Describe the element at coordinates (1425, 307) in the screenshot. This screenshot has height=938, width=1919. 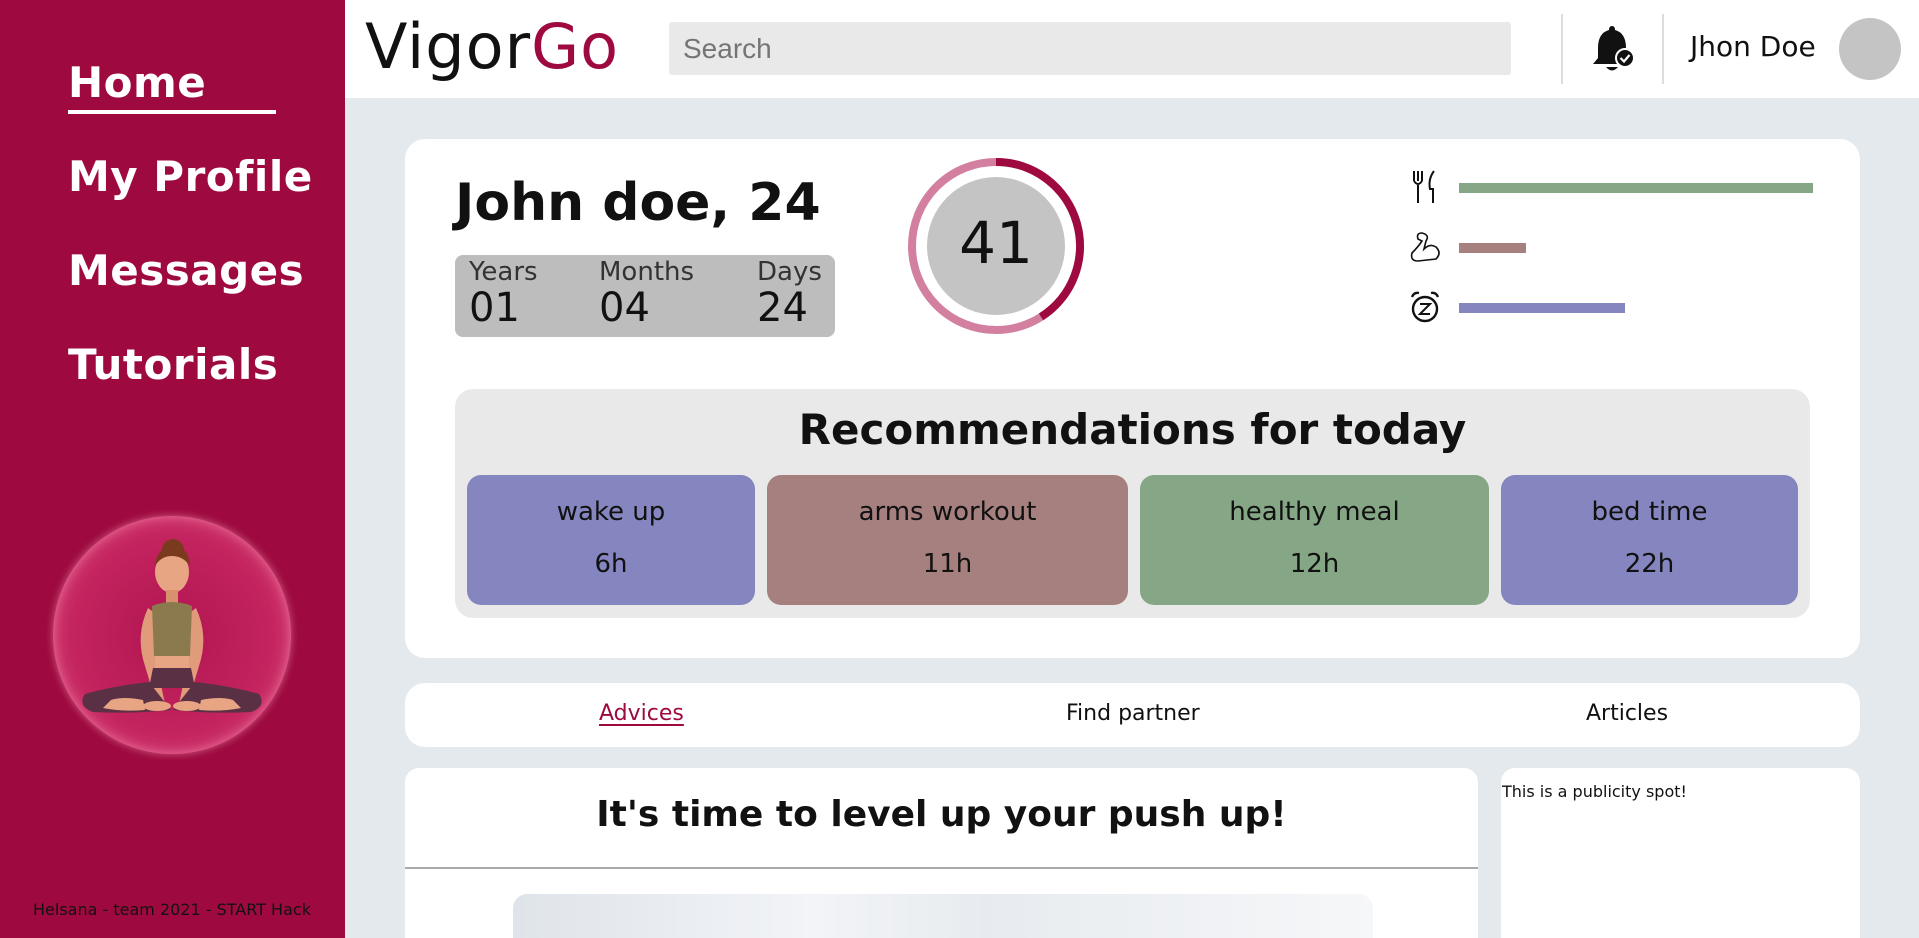
I see `alarm-clock-icon` at that location.